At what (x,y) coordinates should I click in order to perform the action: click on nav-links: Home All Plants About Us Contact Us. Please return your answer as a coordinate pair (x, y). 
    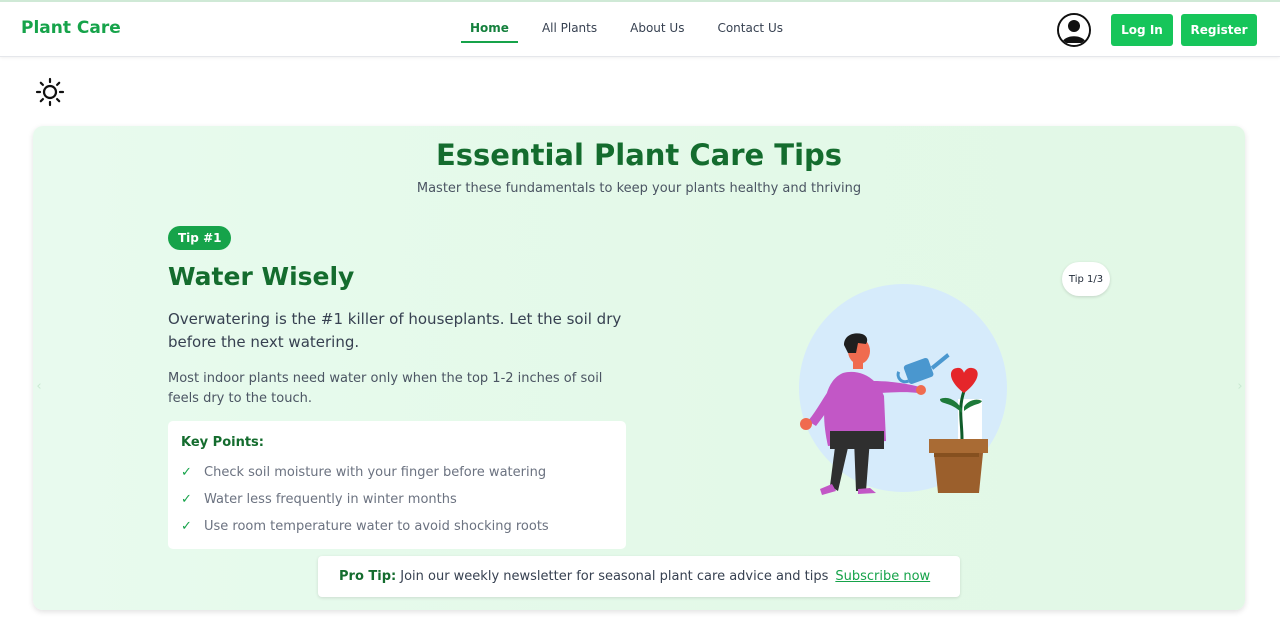
    Looking at the image, I should click on (638, 32).